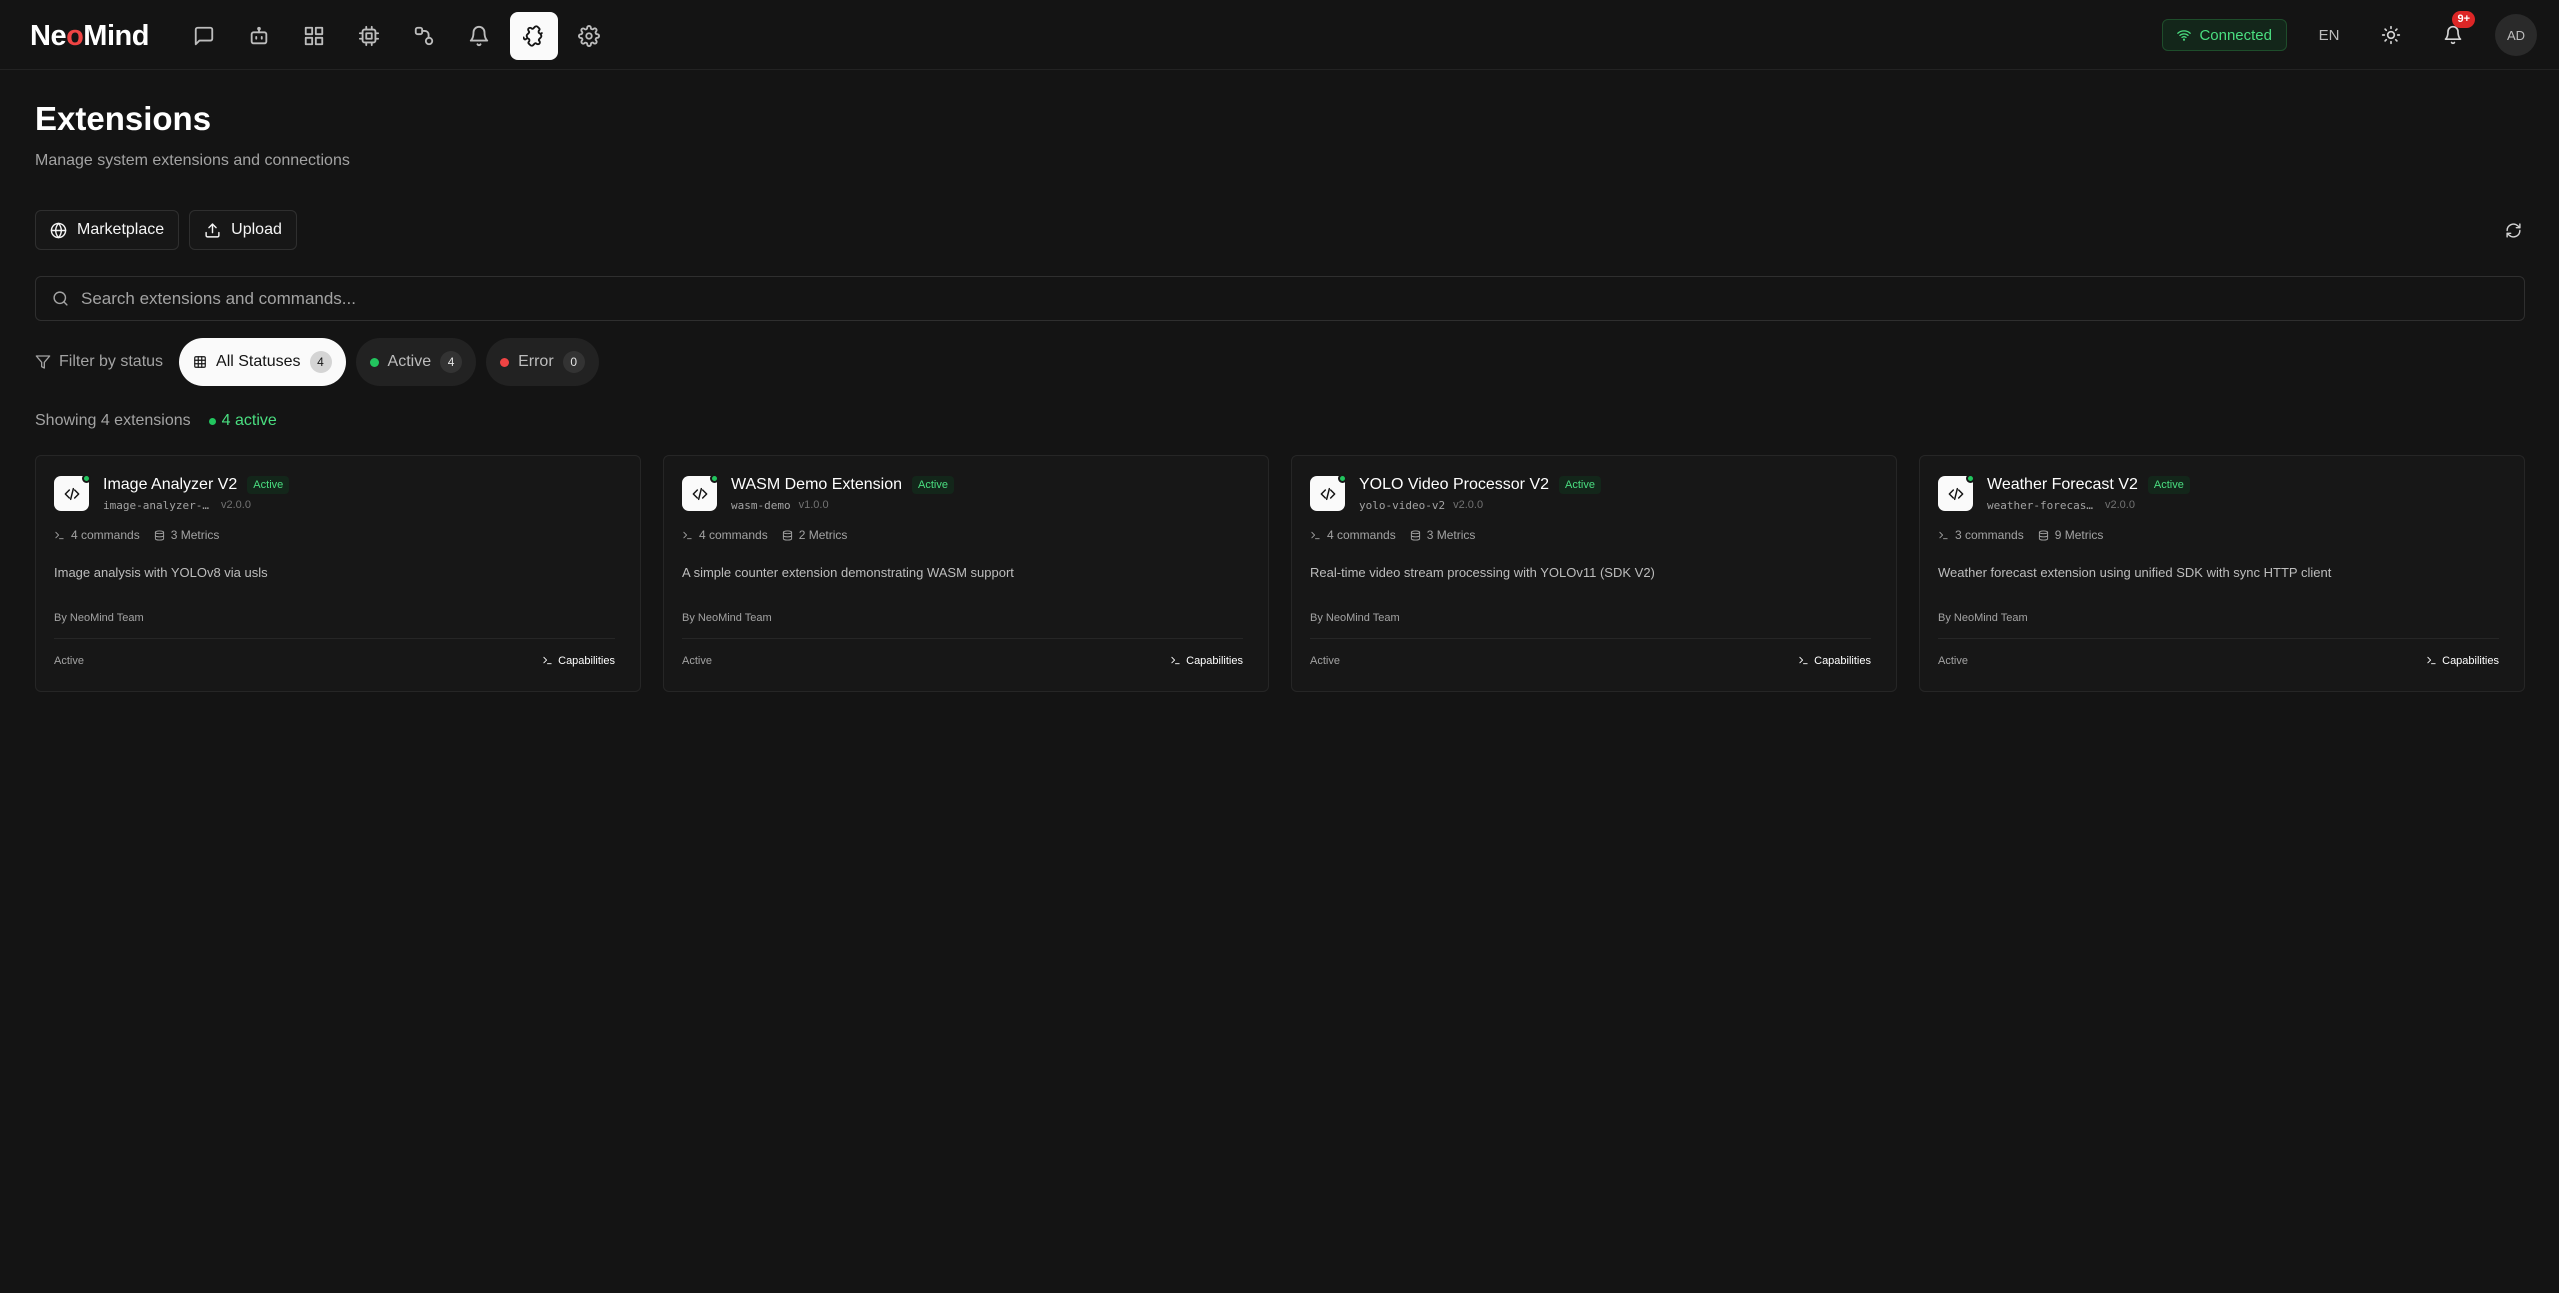 Image resolution: width=2559 pixels, height=1293 pixels. I want to click on notification-badge: 9+, so click(2463, 19).